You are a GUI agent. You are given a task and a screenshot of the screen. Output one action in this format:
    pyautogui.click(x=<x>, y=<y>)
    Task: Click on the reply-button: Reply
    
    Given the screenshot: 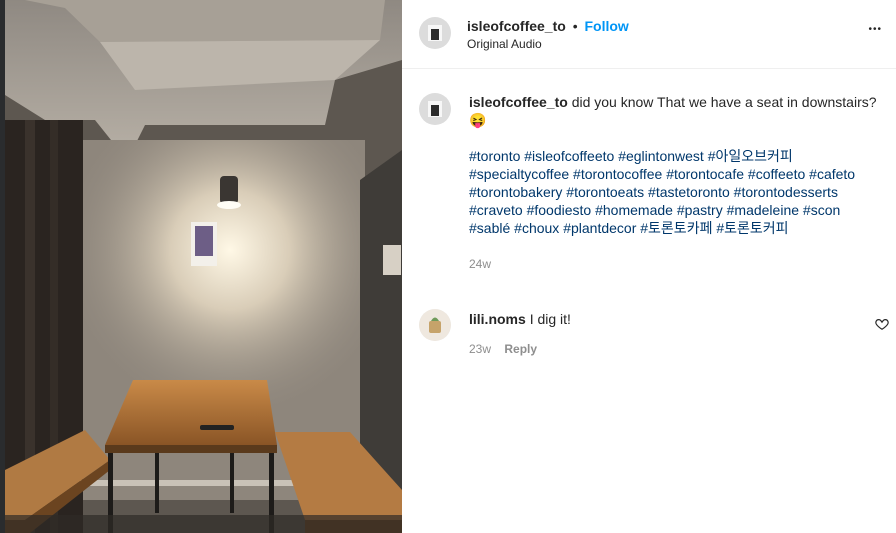 What is the action you would take?
    pyautogui.click(x=520, y=349)
    